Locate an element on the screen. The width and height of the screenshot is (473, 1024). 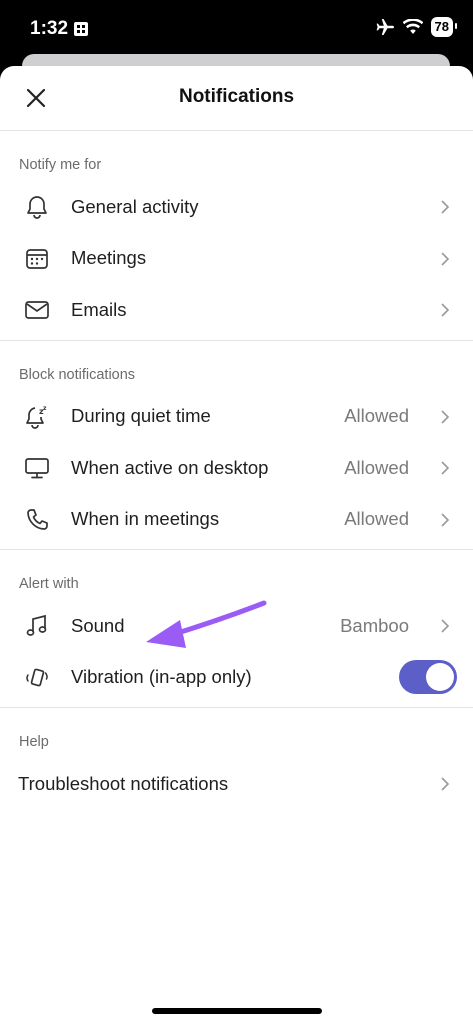
vibration-icon is located at coordinates (37, 677).